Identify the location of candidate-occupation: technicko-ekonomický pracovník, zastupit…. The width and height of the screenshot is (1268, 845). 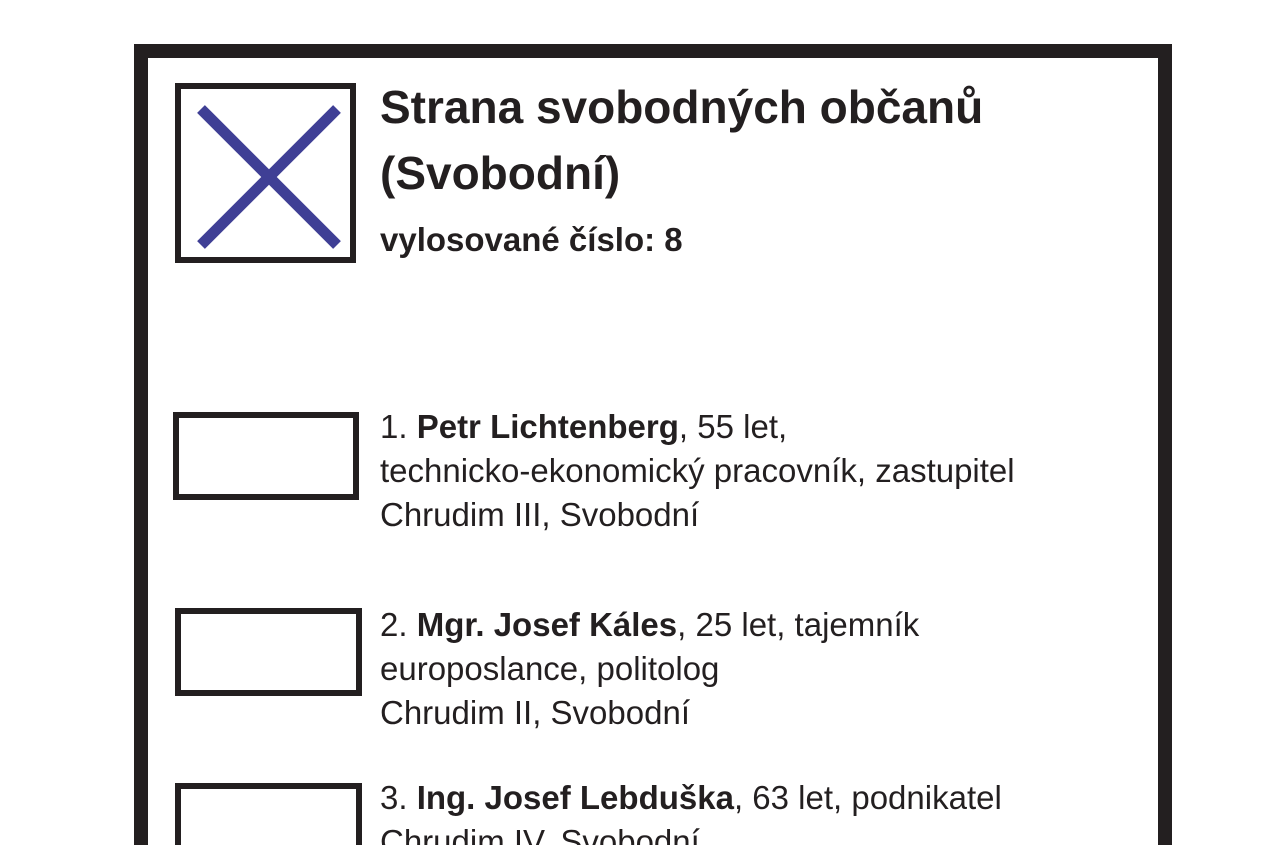
(697, 470).